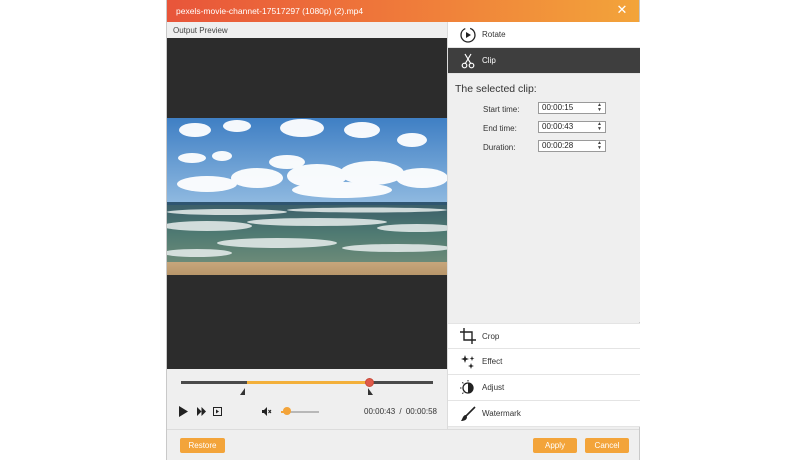 The width and height of the screenshot is (800, 460). I want to click on end-time-label: End time:, so click(500, 128).